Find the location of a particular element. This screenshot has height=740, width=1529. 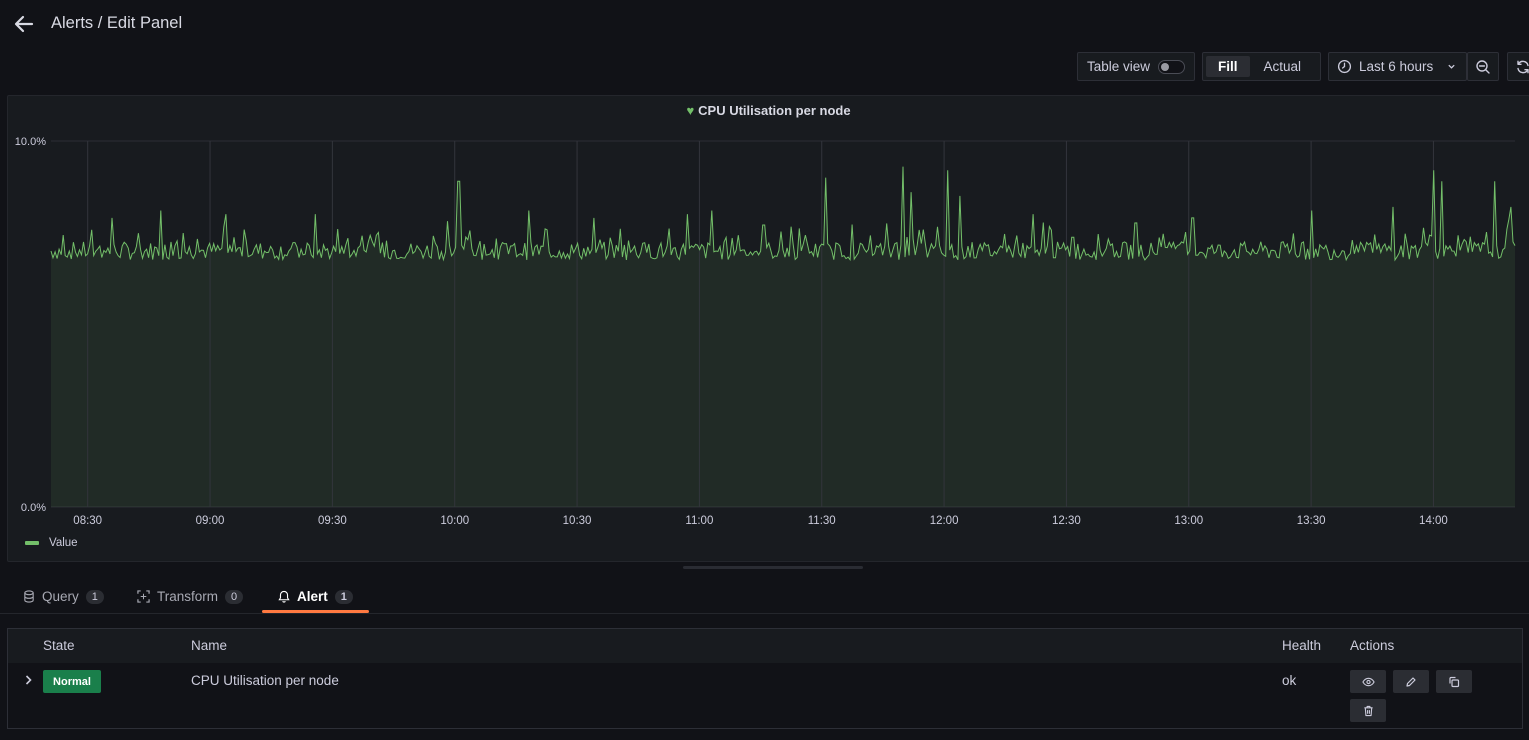

clock-icon is located at coordinates (1344, 66).